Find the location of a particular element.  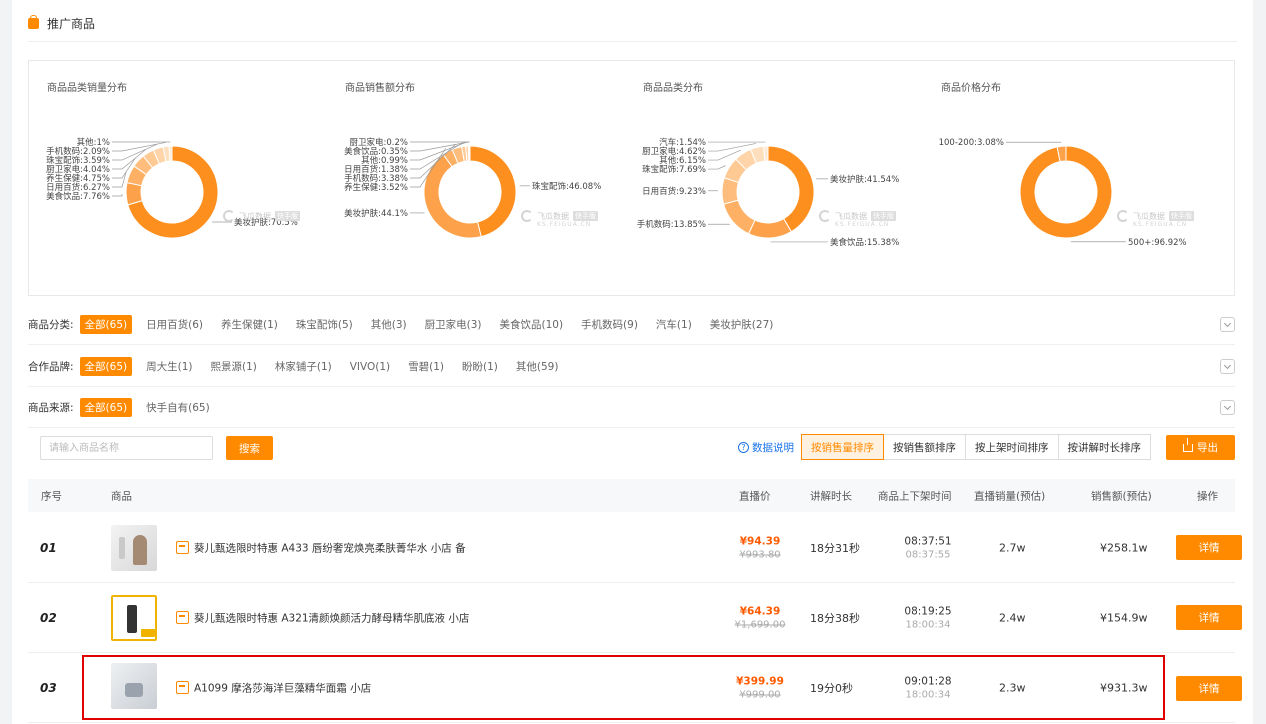

filter-chip: 美食饮品(10) is located at coordinates (531, 324).